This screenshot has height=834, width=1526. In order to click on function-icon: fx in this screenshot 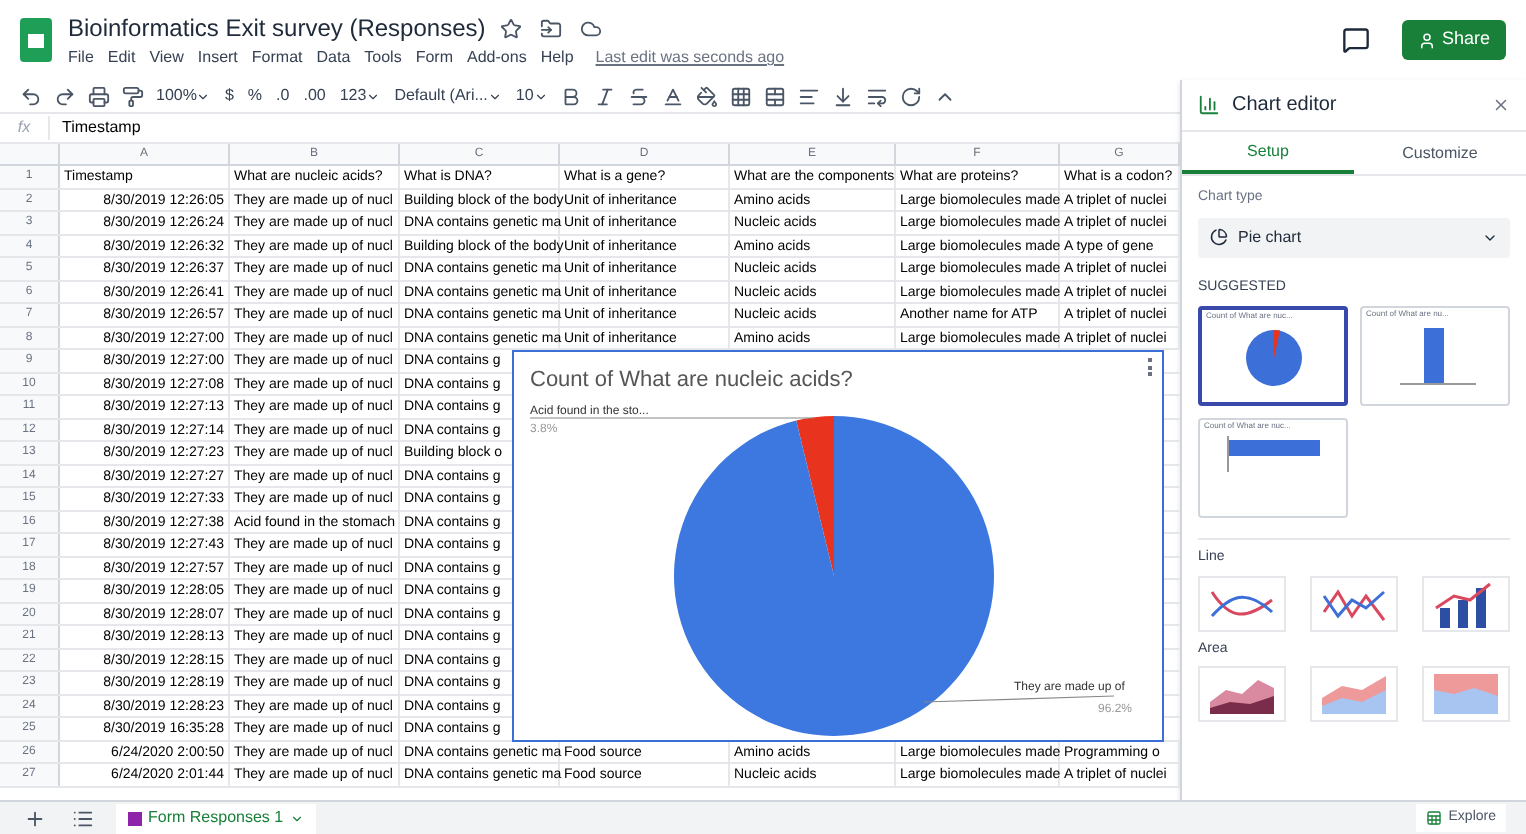, I will do `click(24, 128)`.